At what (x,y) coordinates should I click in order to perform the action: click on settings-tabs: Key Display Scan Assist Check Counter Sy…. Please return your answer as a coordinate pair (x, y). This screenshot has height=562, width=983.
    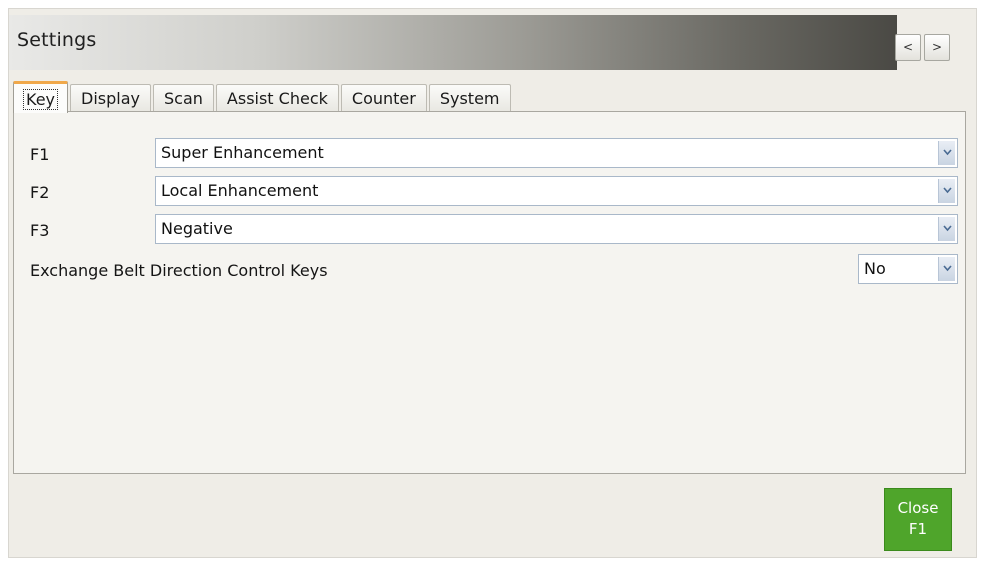
    Looking at the image, I should click on (263, 96).